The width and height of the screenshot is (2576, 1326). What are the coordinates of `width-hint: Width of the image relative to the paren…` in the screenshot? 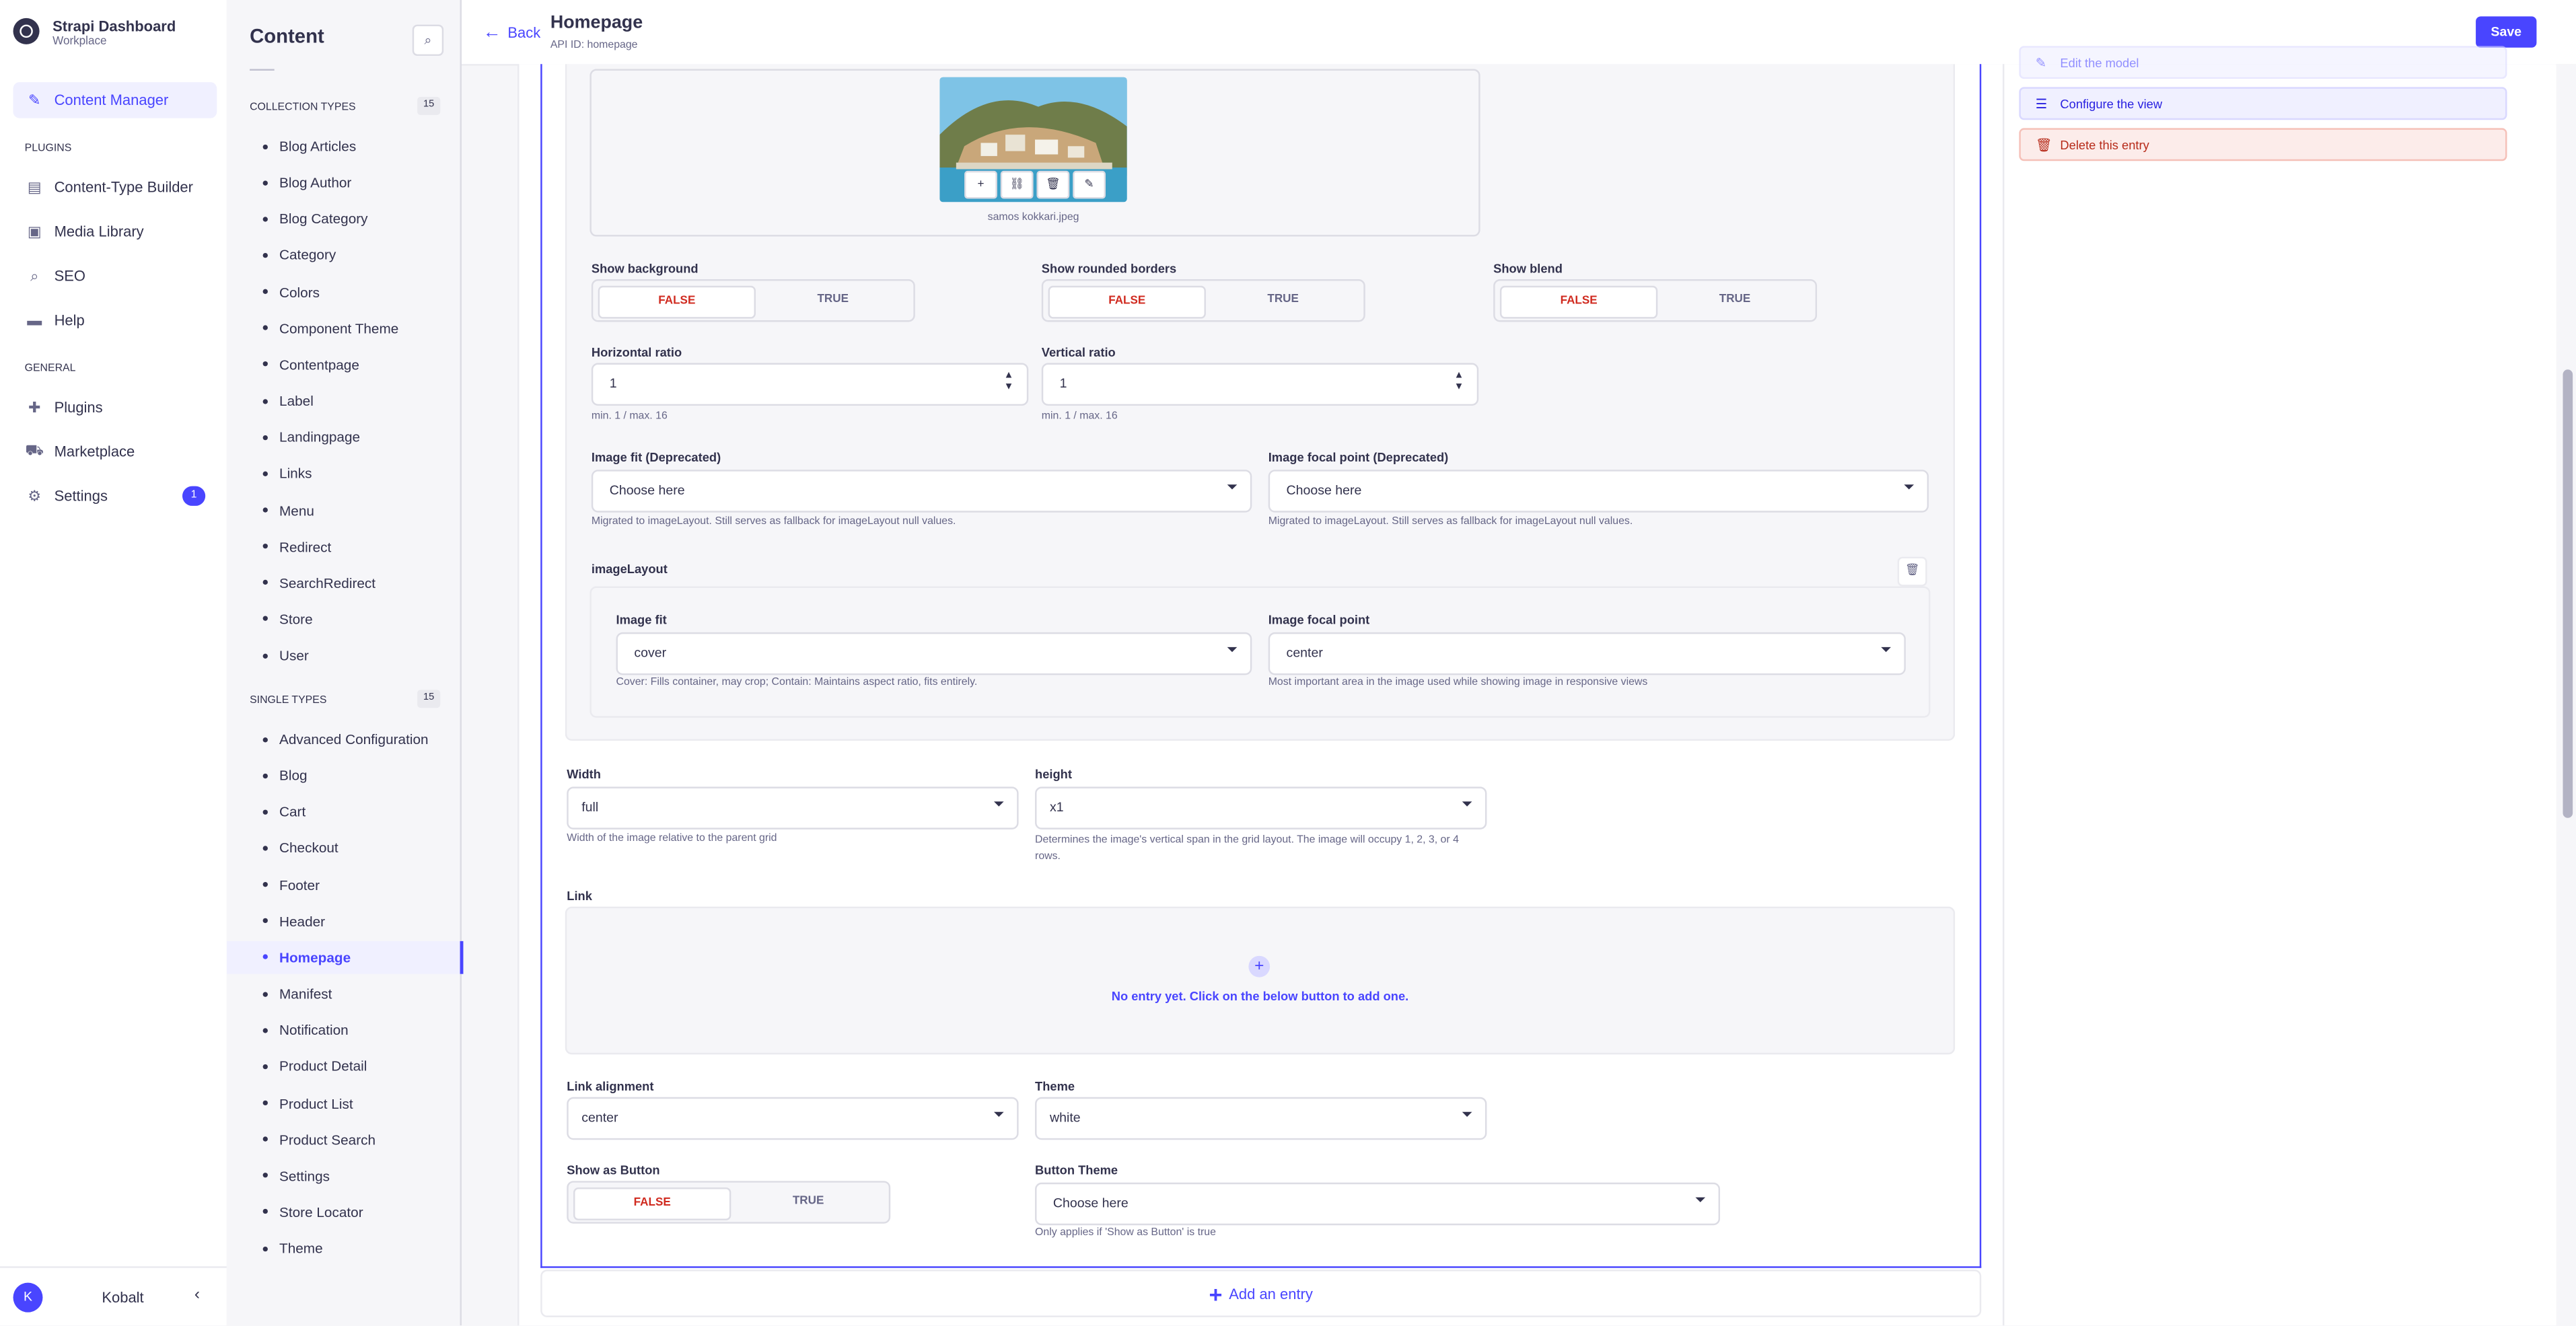 It's located at (672, 838).